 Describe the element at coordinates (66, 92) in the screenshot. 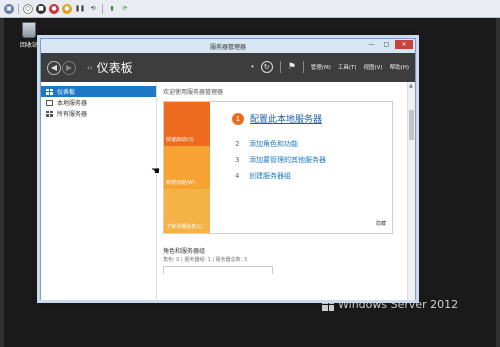

I see `sidebar-item-label: 仪表板` at that location.